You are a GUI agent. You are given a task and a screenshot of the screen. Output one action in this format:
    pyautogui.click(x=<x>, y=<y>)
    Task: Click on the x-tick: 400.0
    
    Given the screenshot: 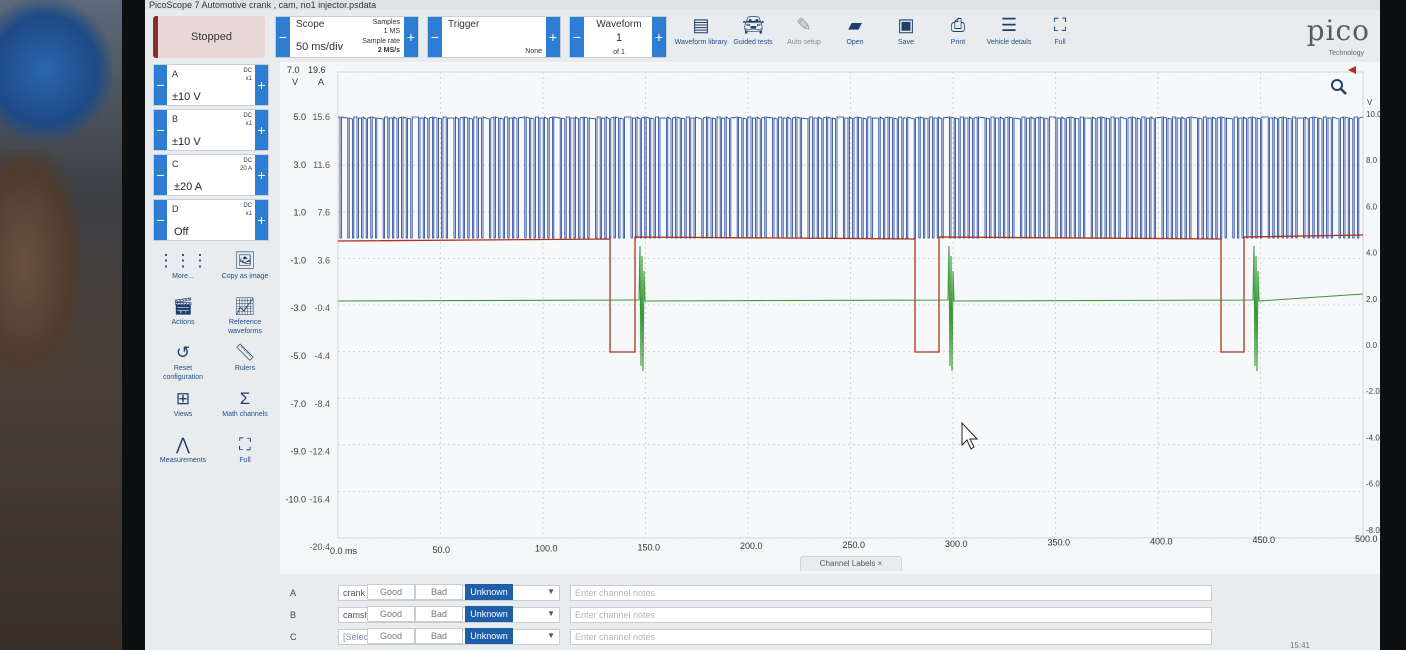 What is the action you would take?
    pyautogui.click(x=1161, y=541)
    